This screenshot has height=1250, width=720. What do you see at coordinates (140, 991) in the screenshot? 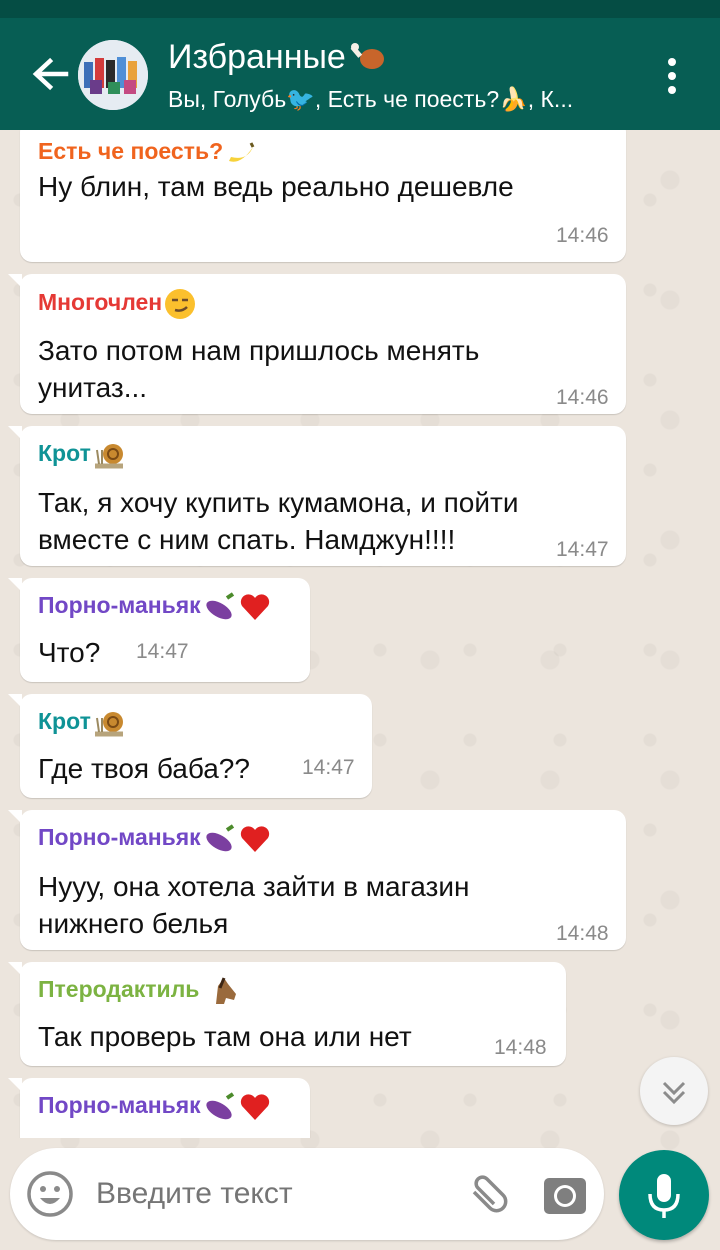
I see `message-sender: Птеродактиль` at bounding box center [140, 991].